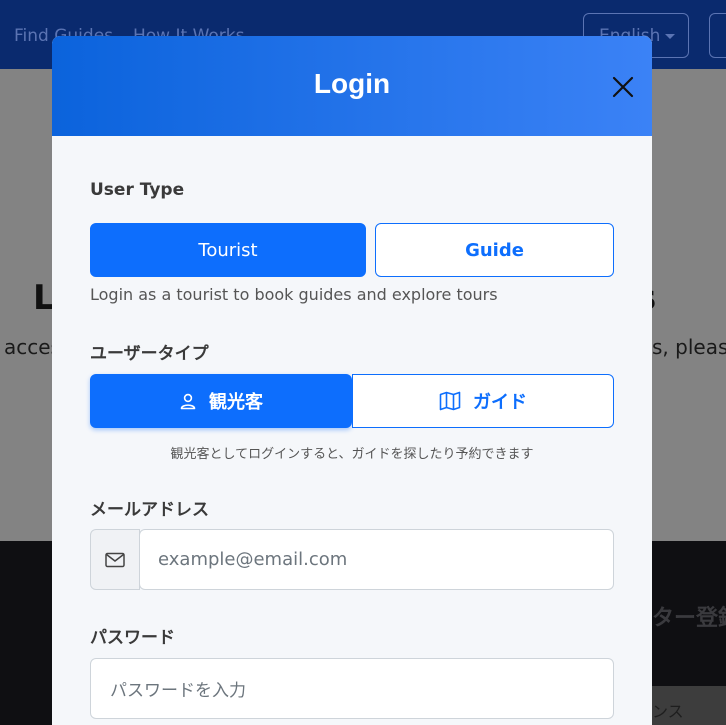  Describe the element at coordinates (717, 35) in the screenshot. I see `nav-login-button` at that location.